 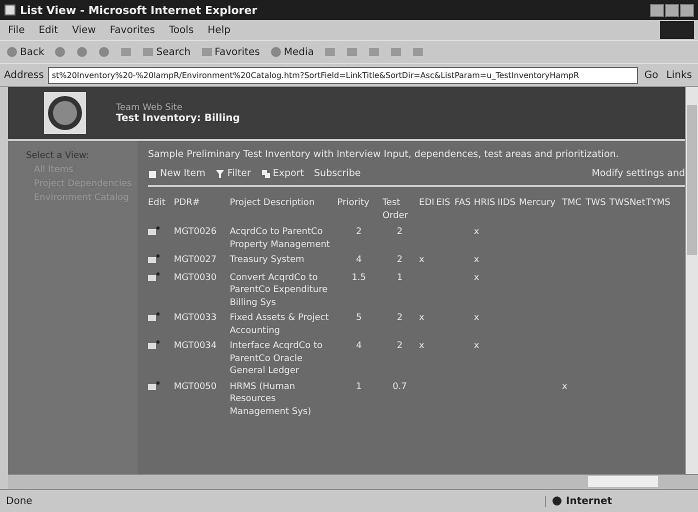 I want to click on document-icon, so click(x=153, y=173).